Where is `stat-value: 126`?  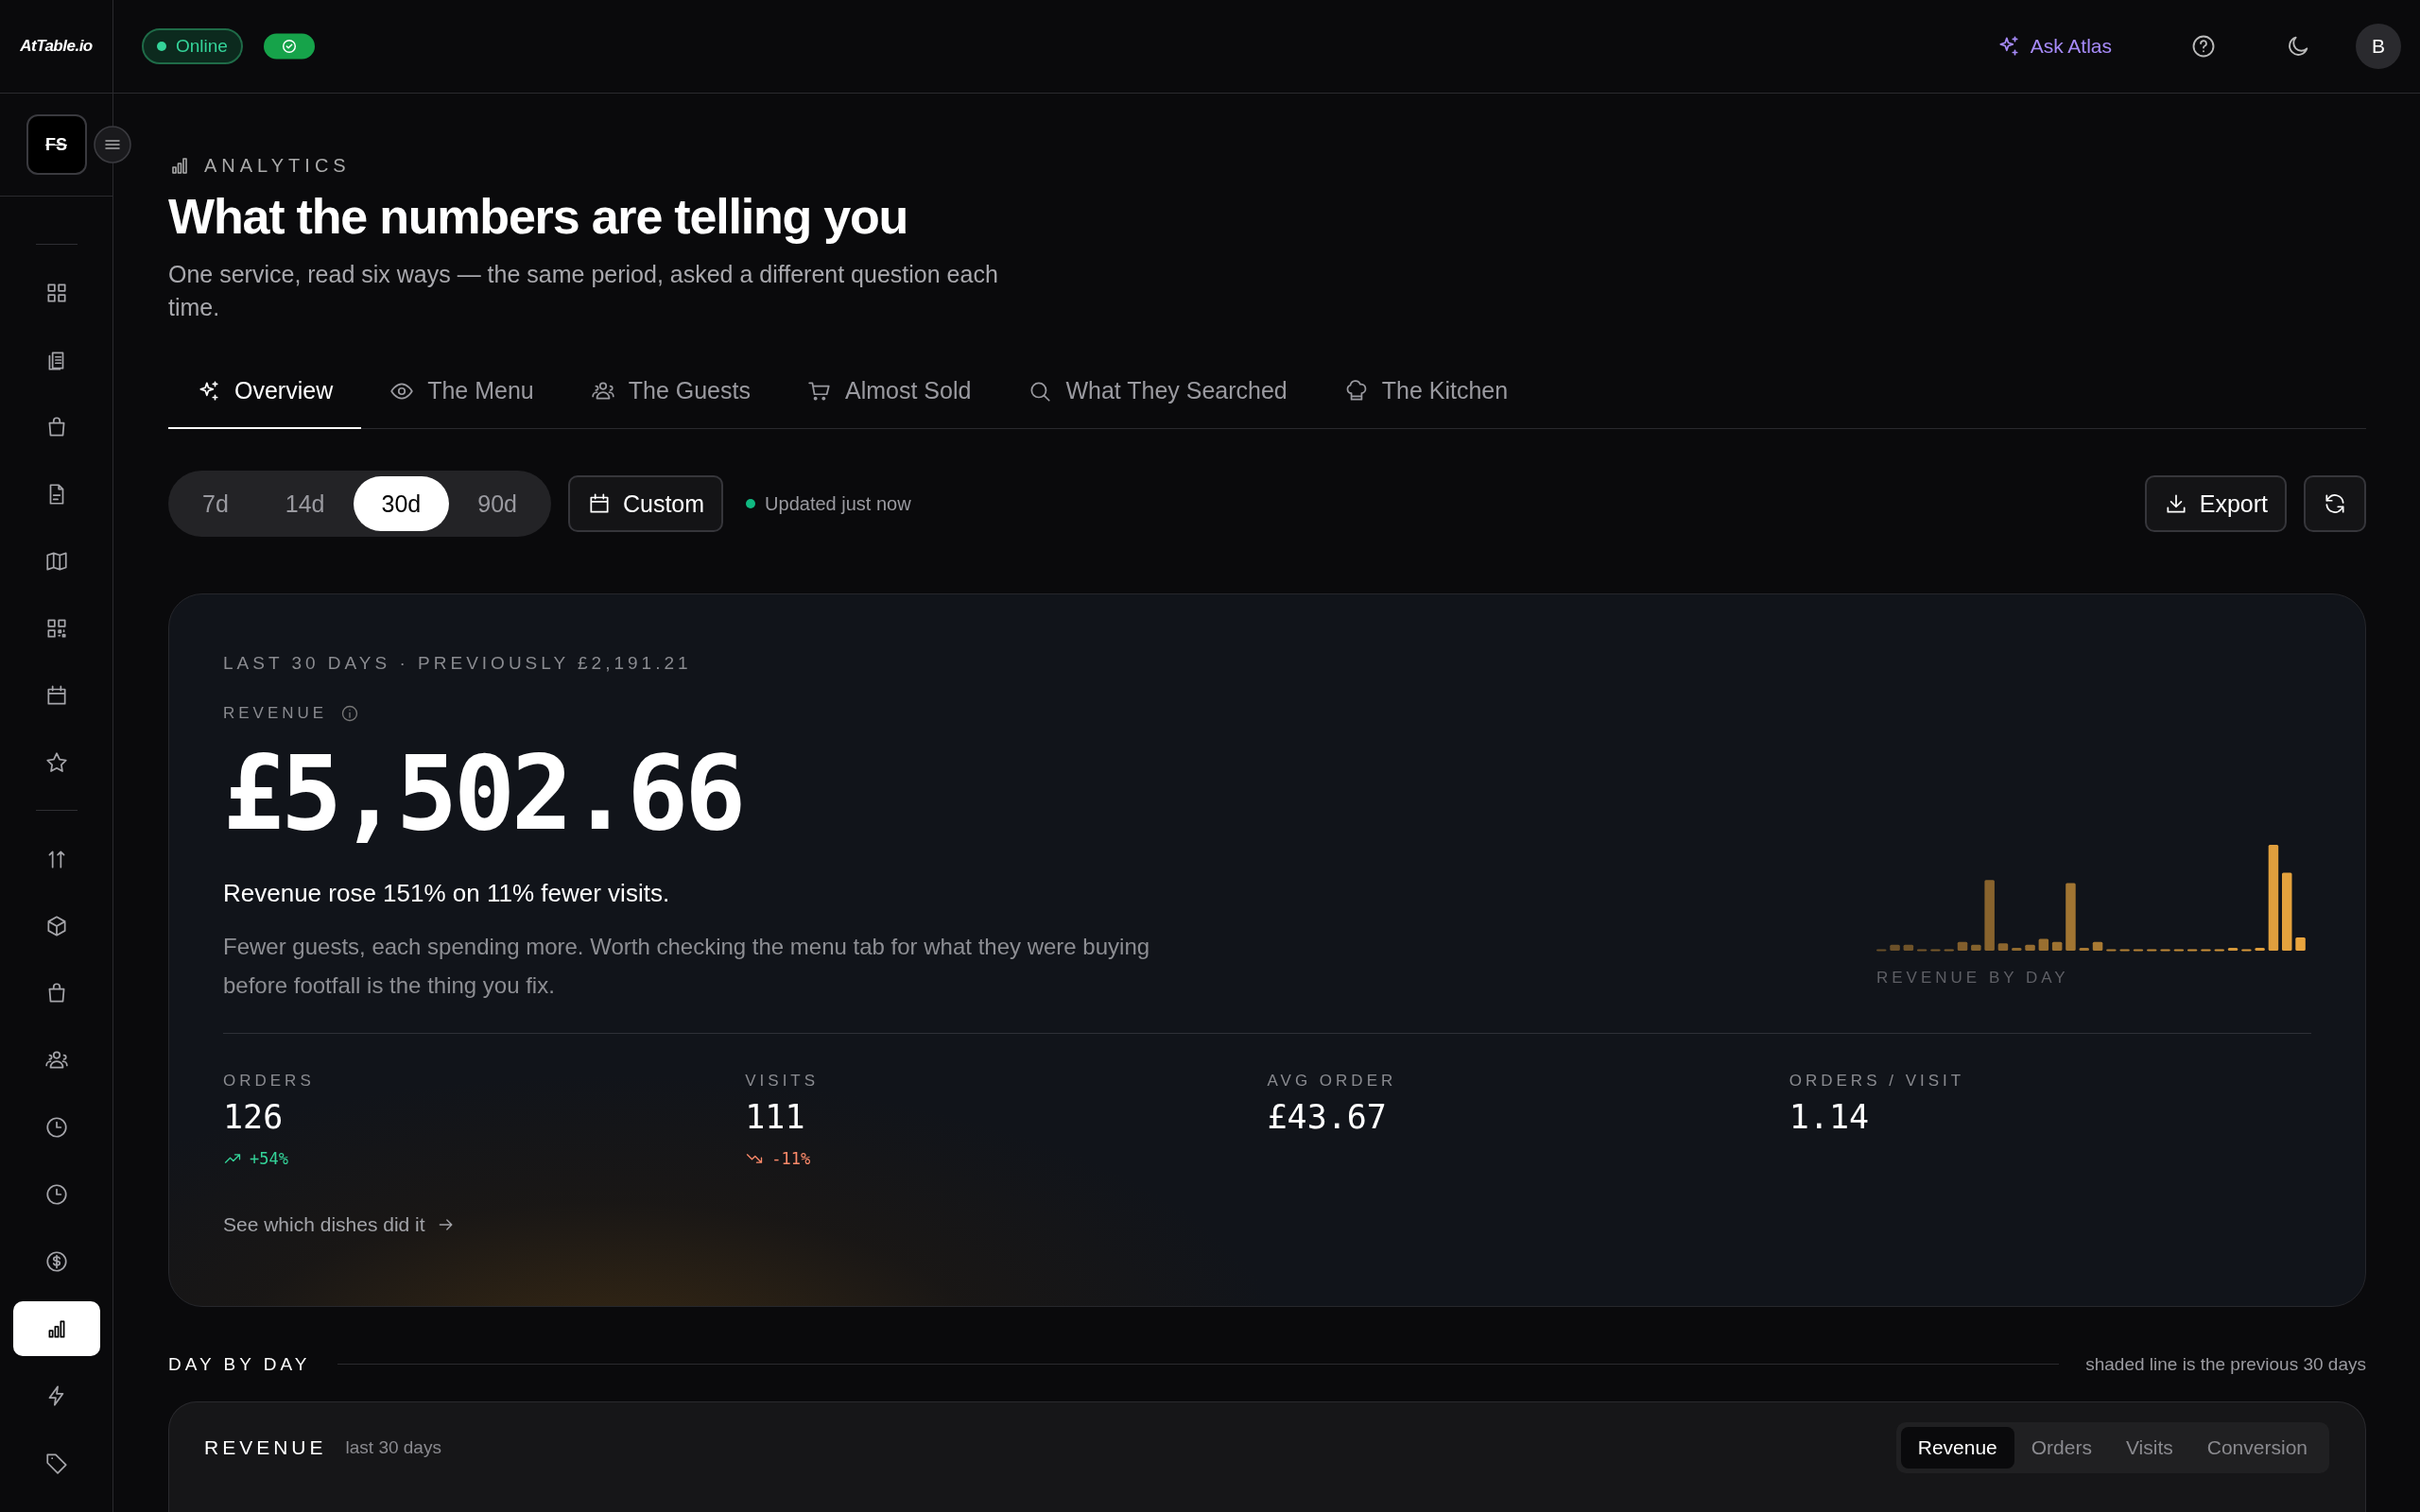
stat-value: 126 is located at coordinates (254, 1117).